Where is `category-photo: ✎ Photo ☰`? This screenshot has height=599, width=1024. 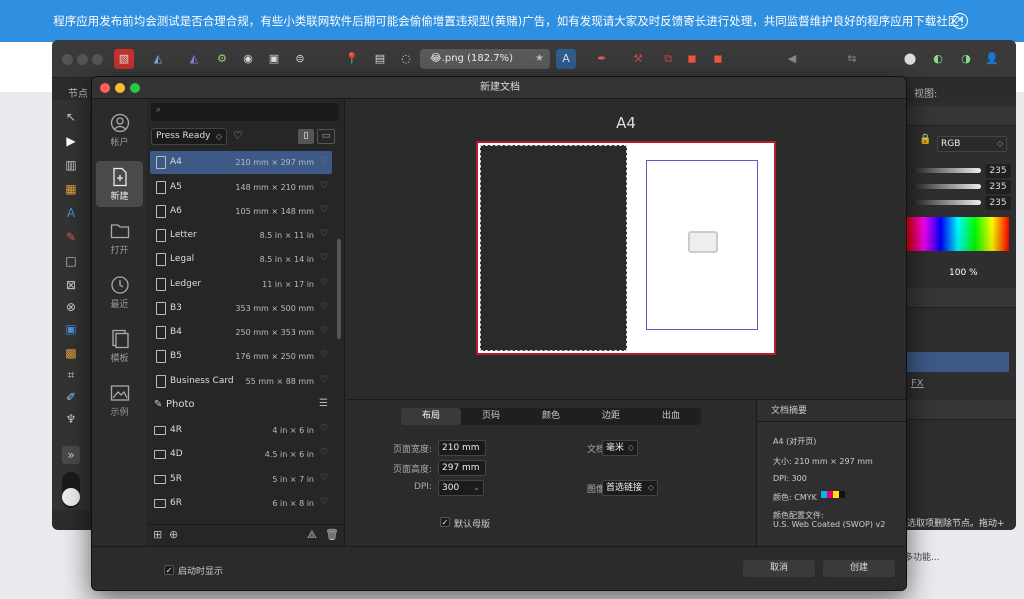
category-photo: ✎ Photo ☰ is located at coordinates (241, 406).